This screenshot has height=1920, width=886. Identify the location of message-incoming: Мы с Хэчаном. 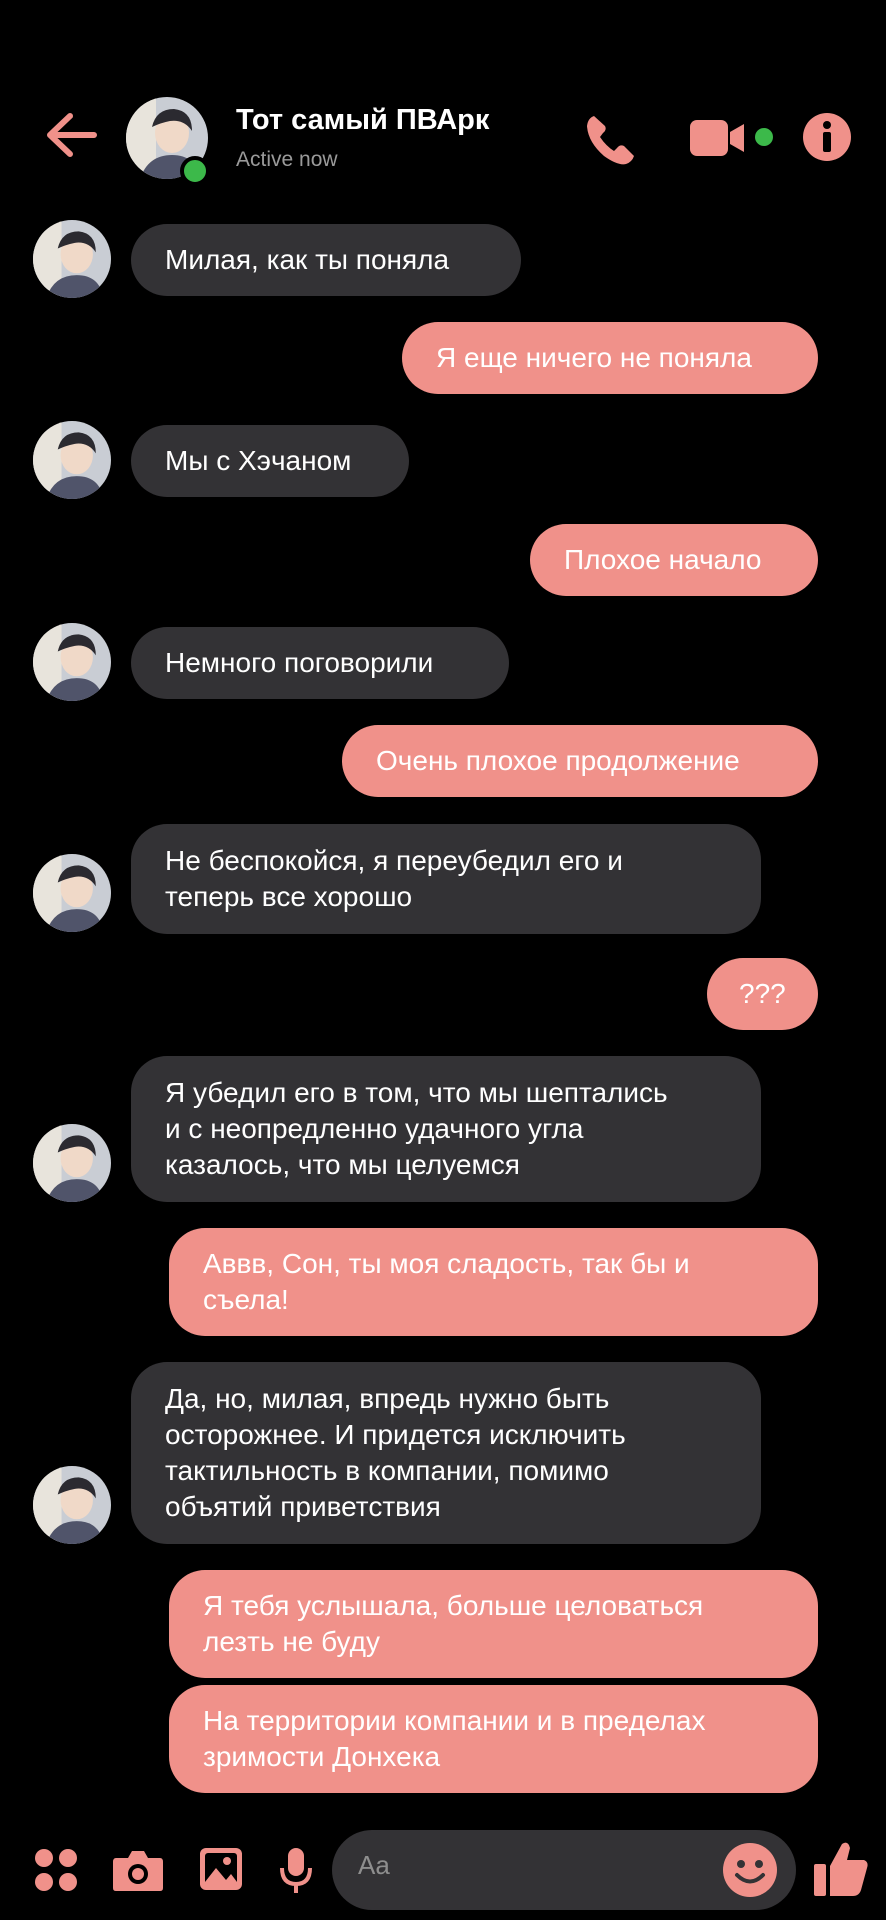
(270, 461).